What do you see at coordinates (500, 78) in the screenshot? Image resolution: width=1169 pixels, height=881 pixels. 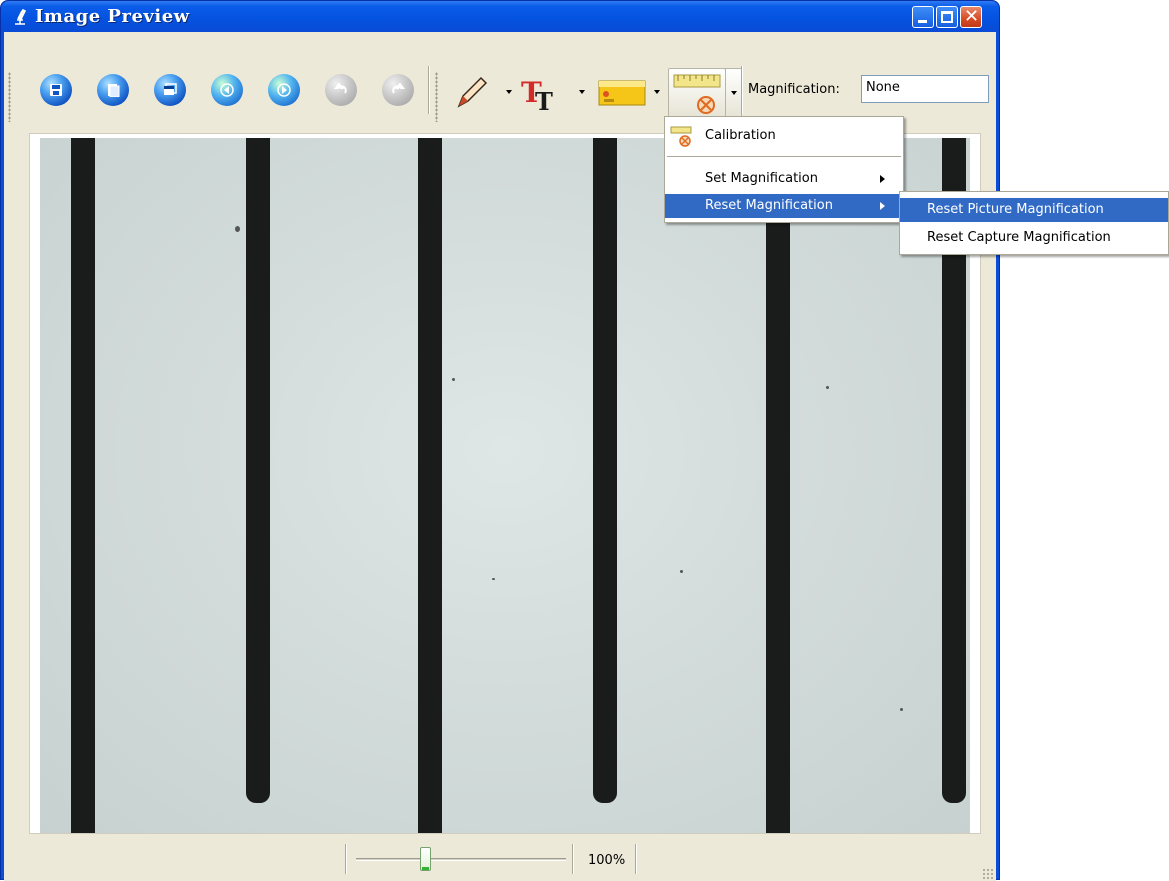 I see `toolbar: T T Magnification: None` at bounding box center [500, 78].